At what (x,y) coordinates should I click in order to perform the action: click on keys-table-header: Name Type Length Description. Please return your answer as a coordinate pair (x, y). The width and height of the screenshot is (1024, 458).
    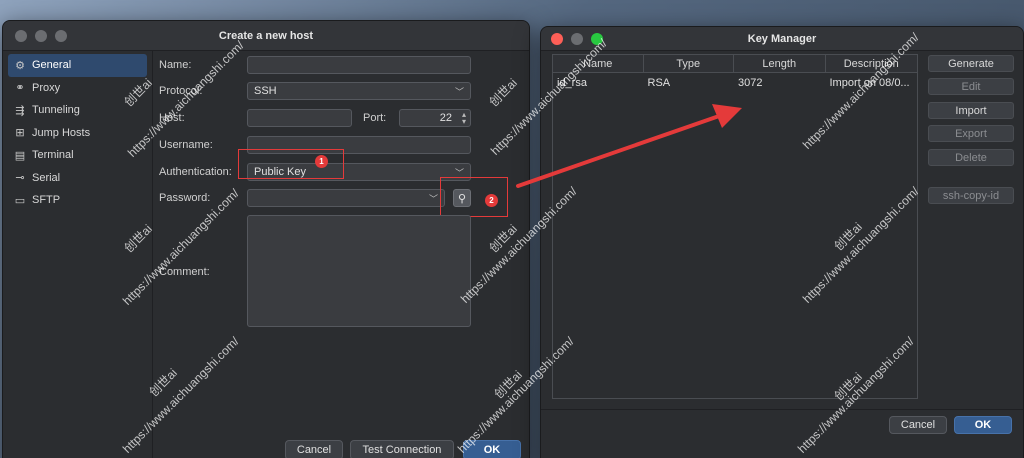
    Looking at the image, I should click on (735, 64).